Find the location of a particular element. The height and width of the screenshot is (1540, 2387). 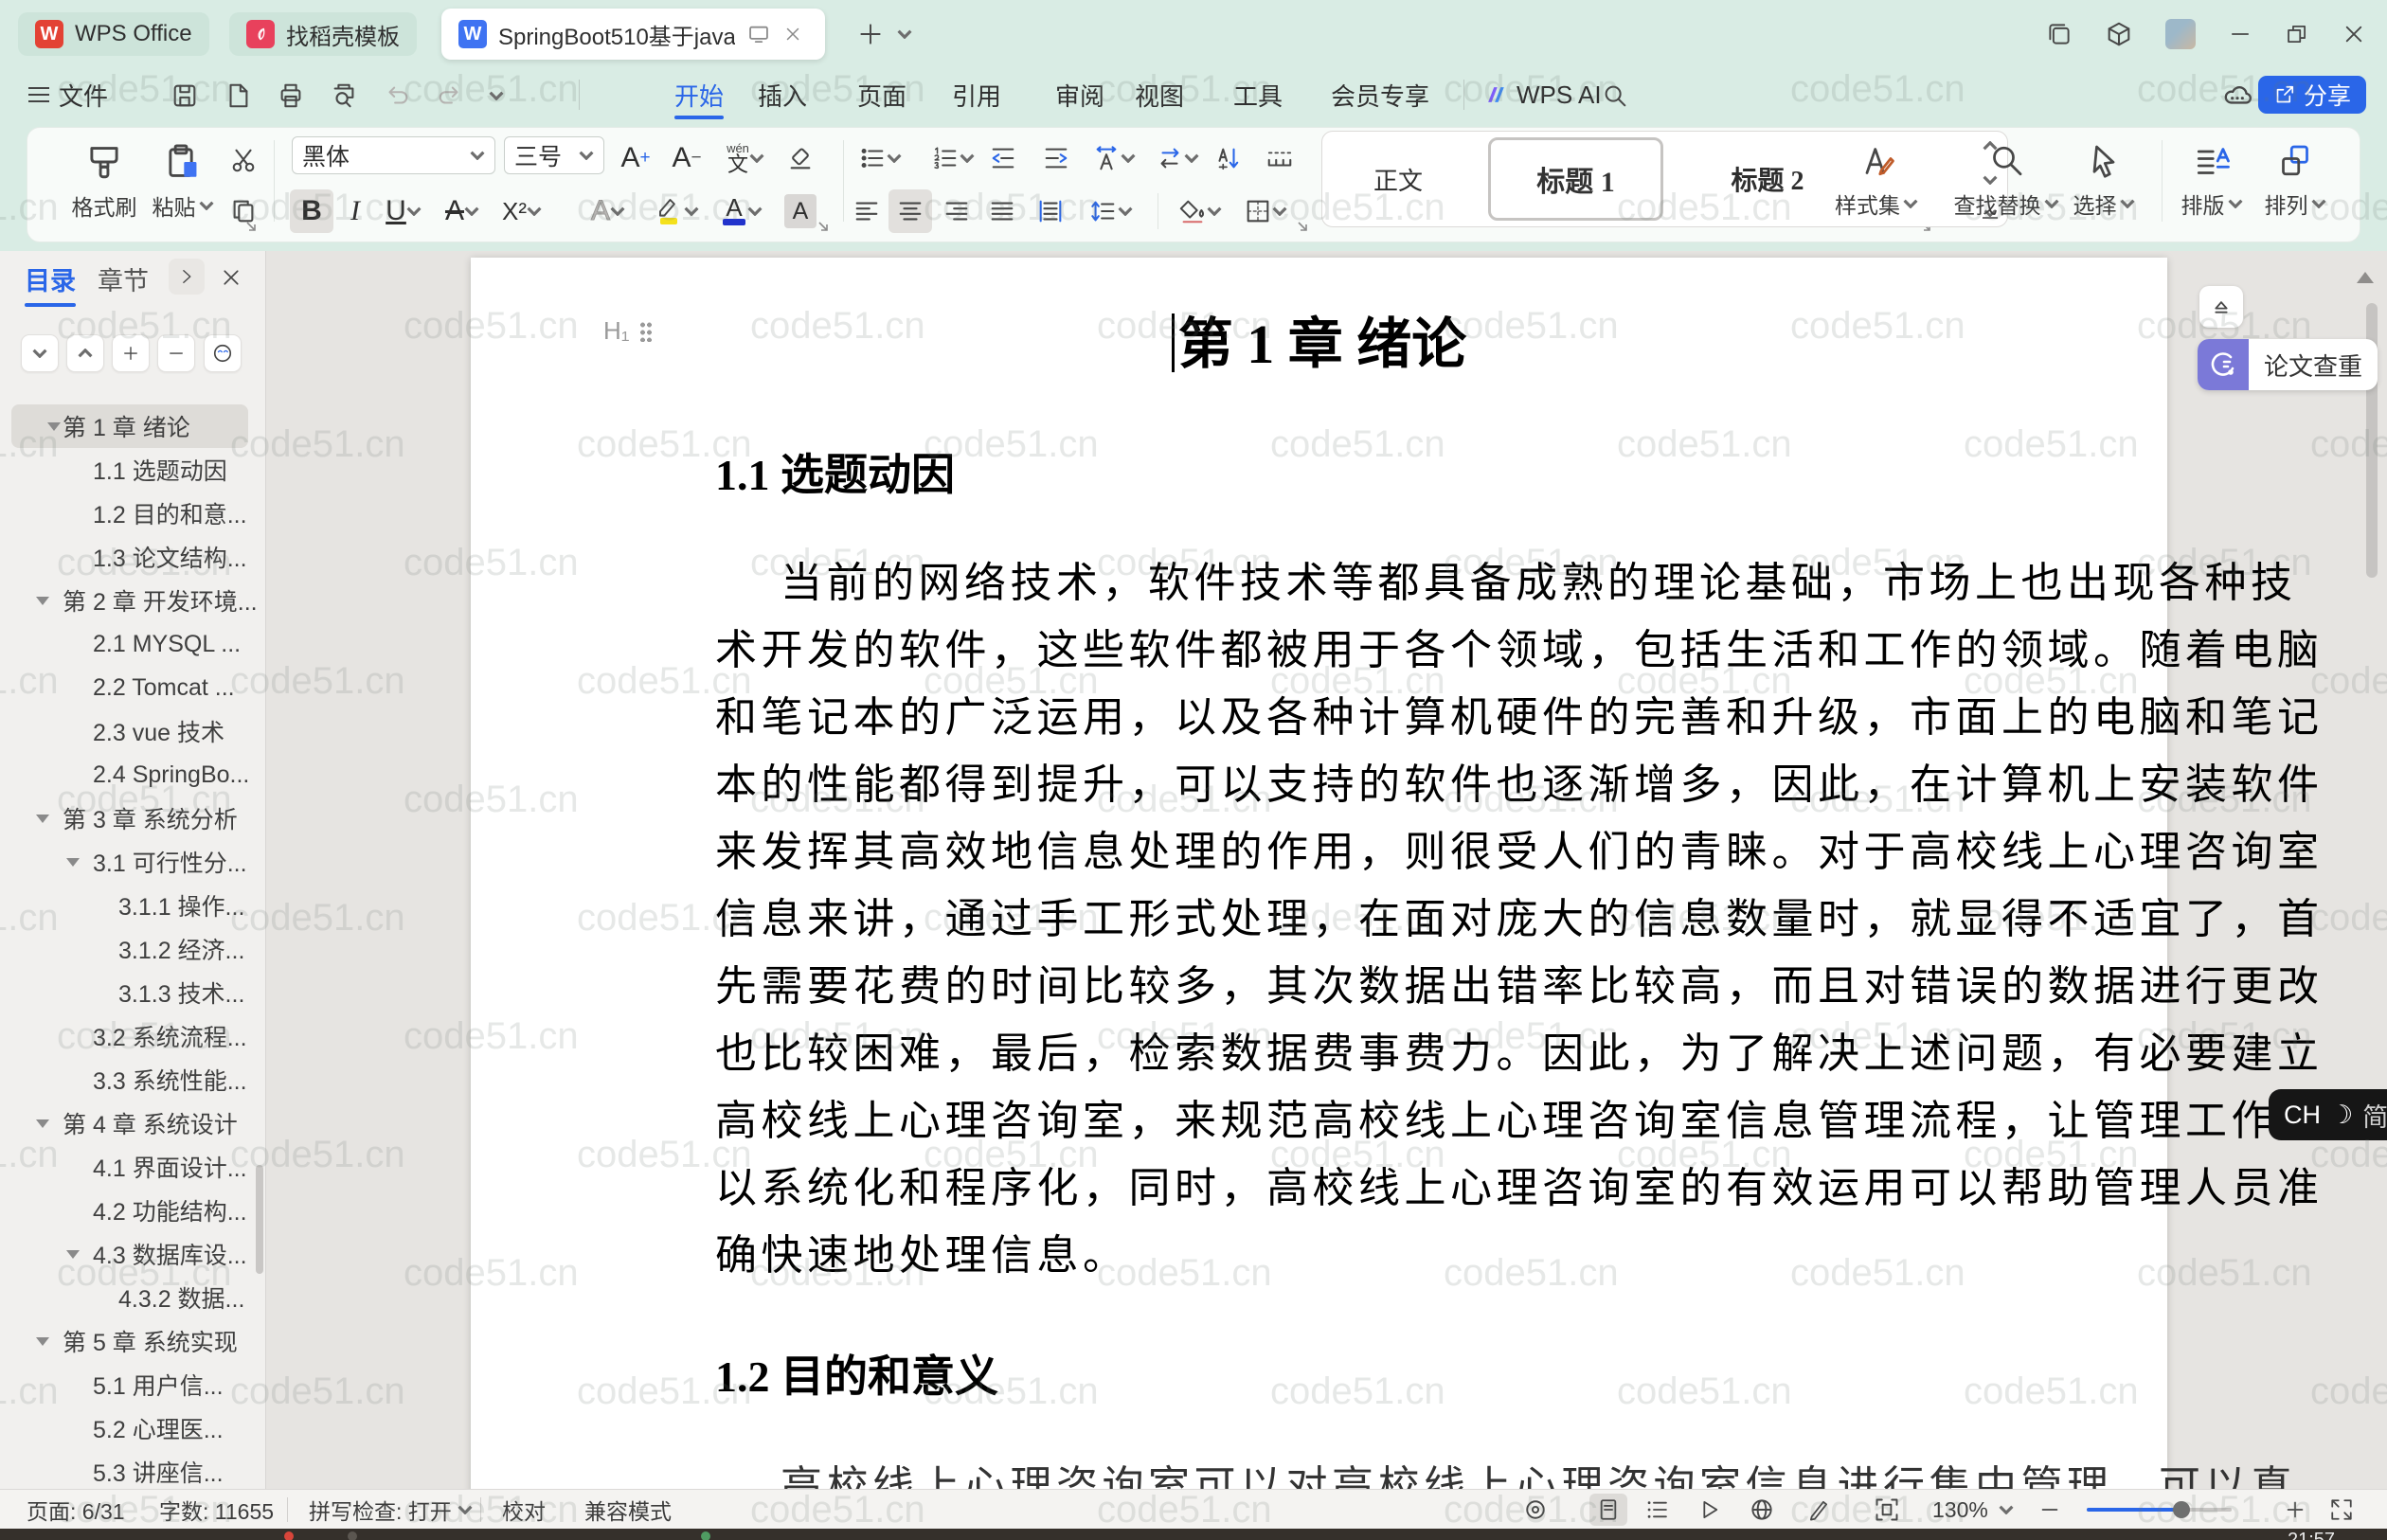

minimize-icon is located at coordinates (2240, 34).